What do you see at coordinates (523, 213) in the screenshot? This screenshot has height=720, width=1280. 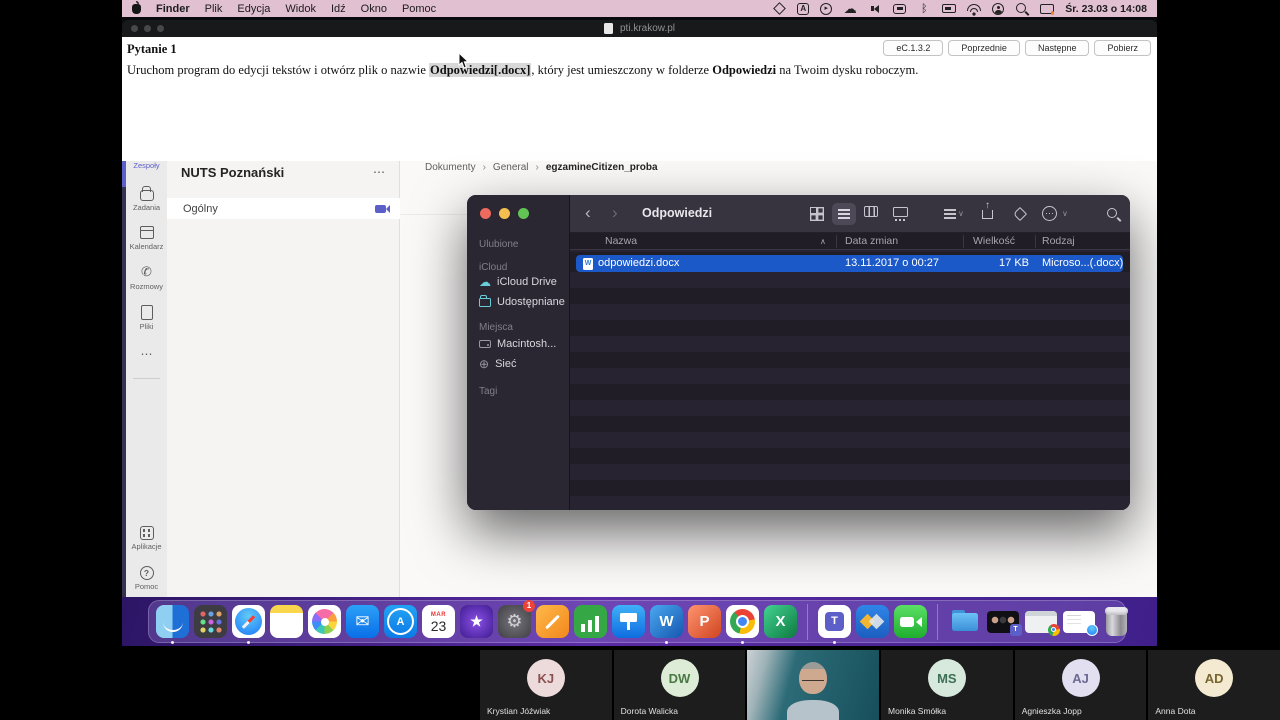 I see `zoom-button` at bounding box center [523, 213].